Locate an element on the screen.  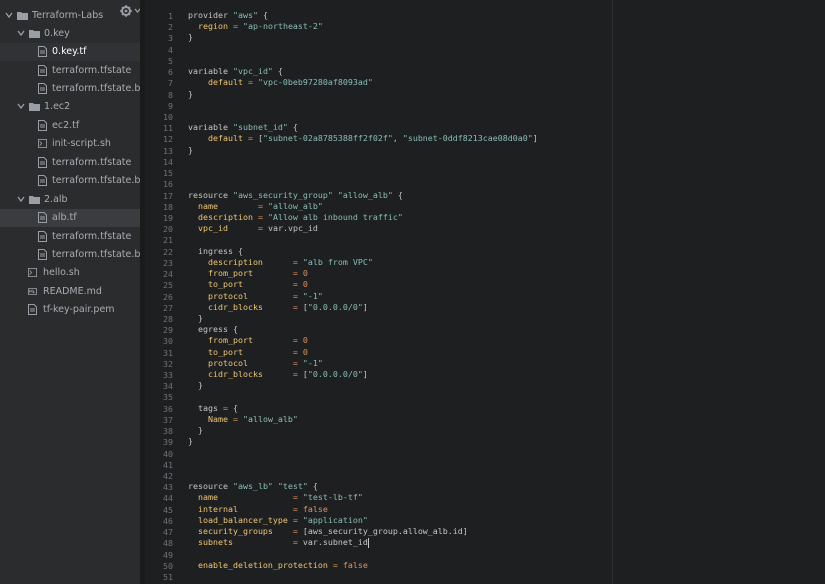
gear-icon is located at coordinates (130, 11).